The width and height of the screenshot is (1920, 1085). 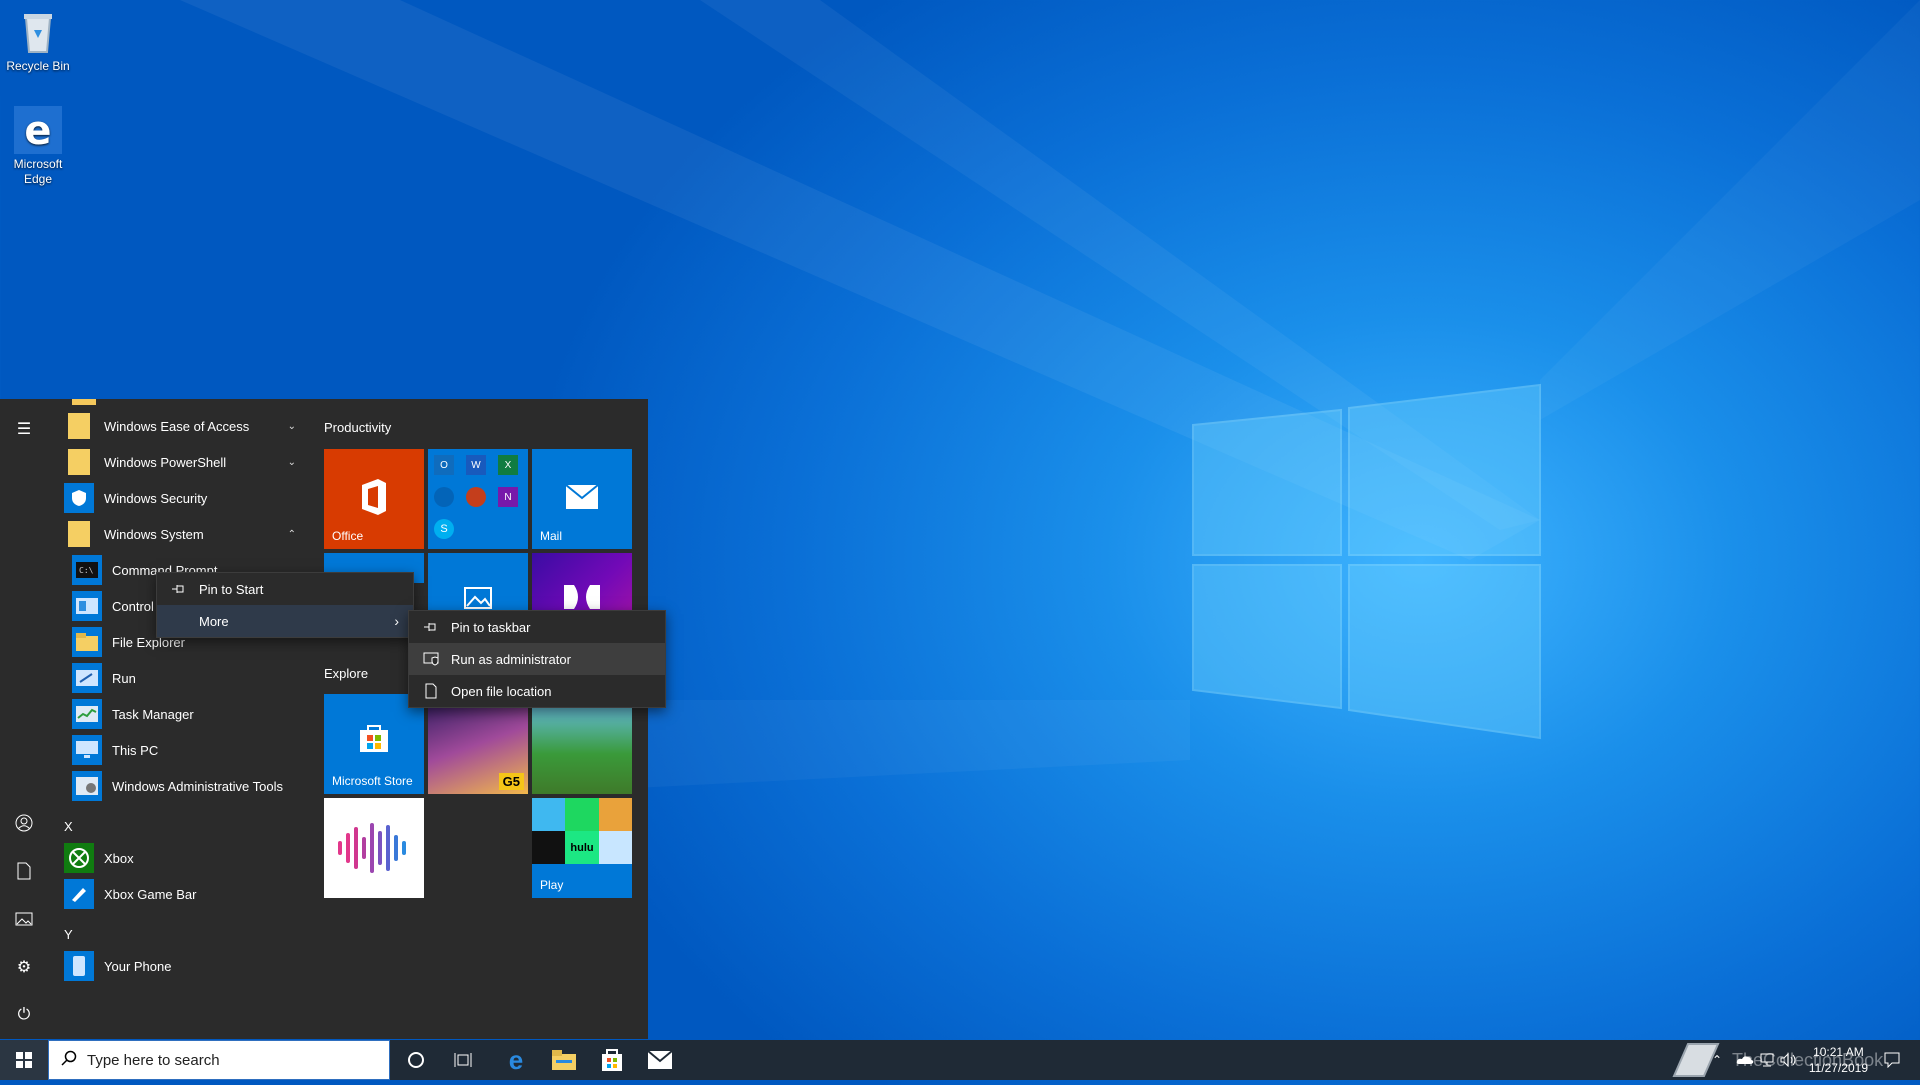 What do you see at coordinates (68, 826) in the screenshot?
I see `letter-header-x: X` at bounding box center [68, 826].